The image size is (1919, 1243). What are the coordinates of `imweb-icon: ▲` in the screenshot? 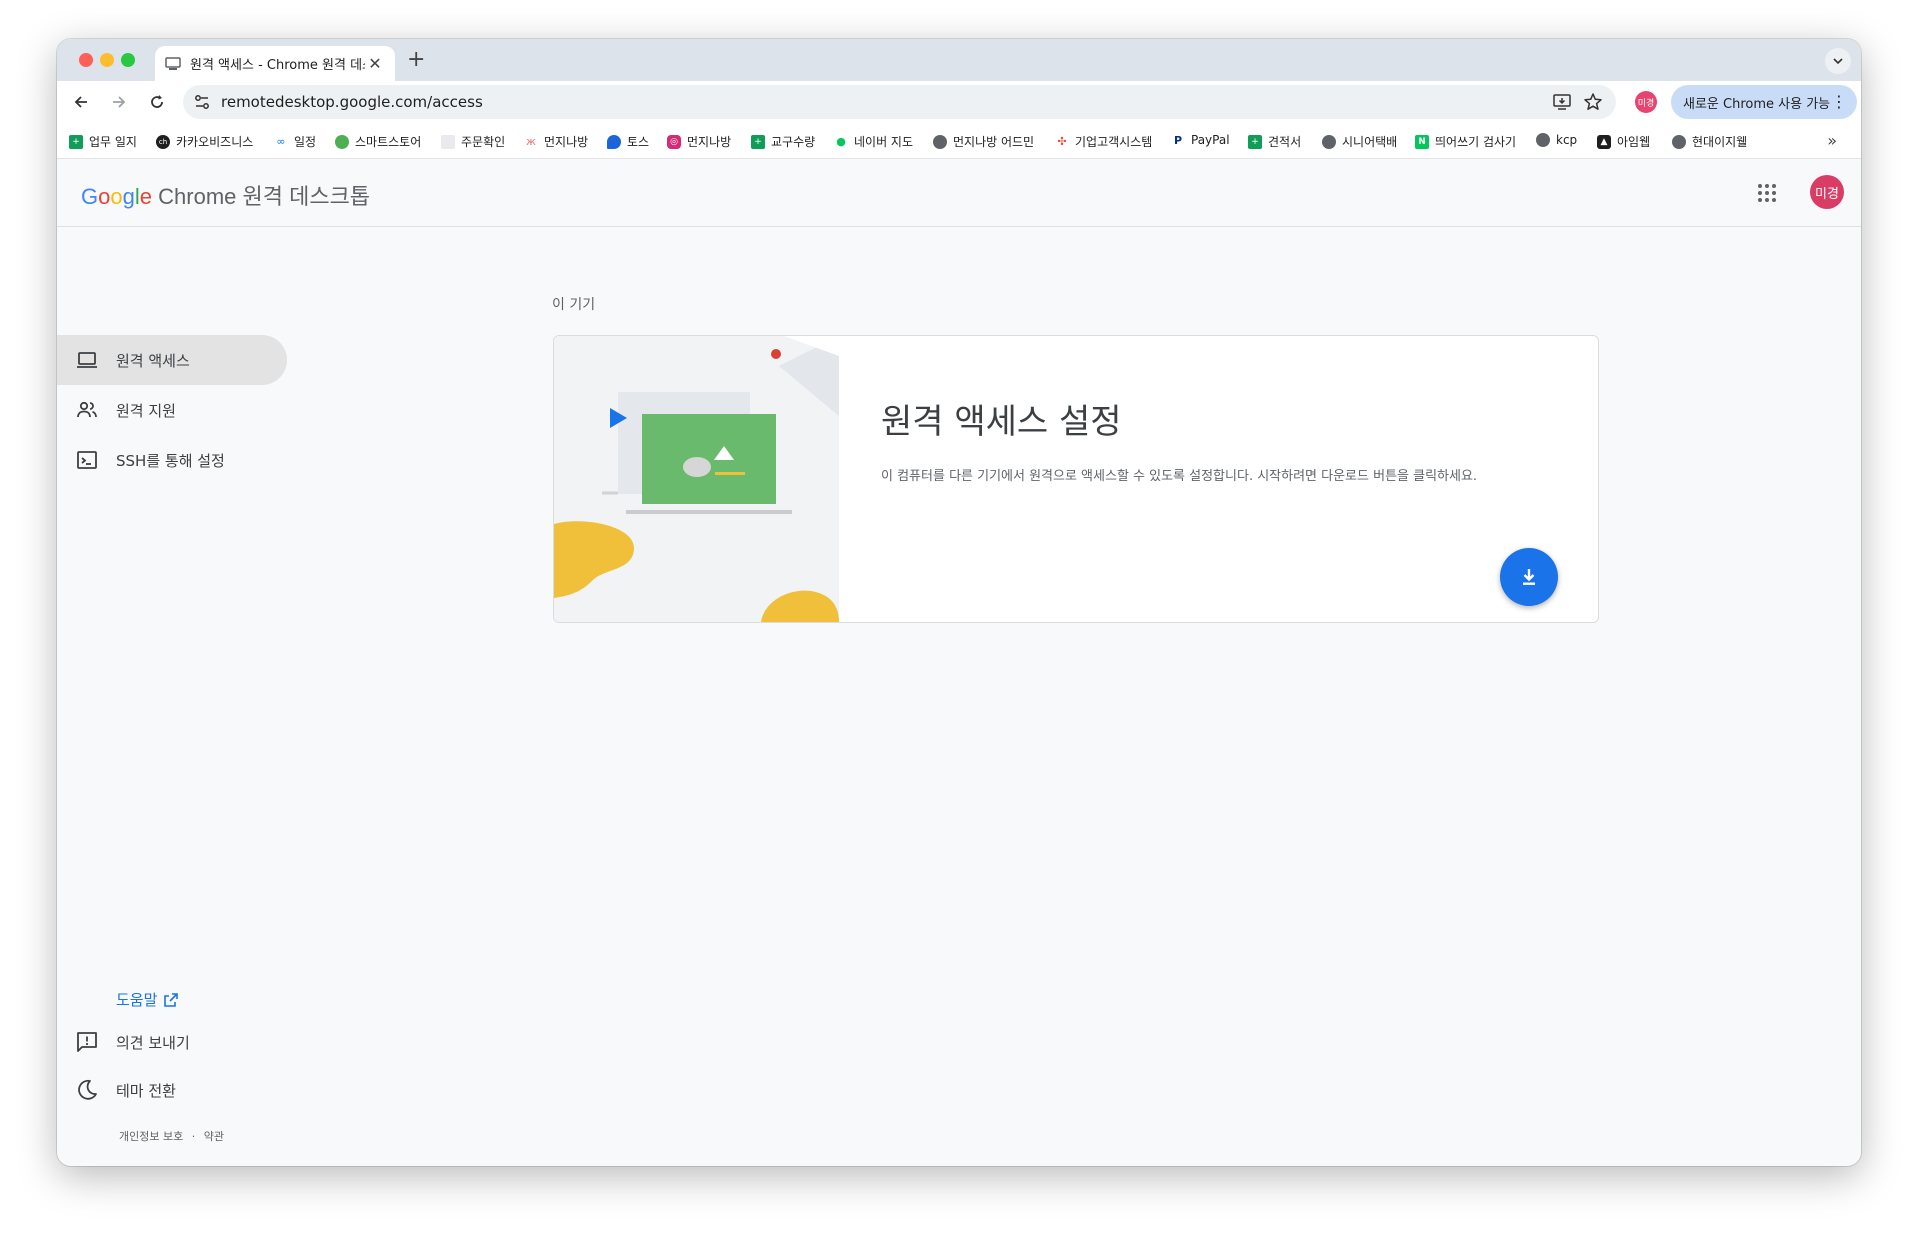 It's located at (1604, 141).